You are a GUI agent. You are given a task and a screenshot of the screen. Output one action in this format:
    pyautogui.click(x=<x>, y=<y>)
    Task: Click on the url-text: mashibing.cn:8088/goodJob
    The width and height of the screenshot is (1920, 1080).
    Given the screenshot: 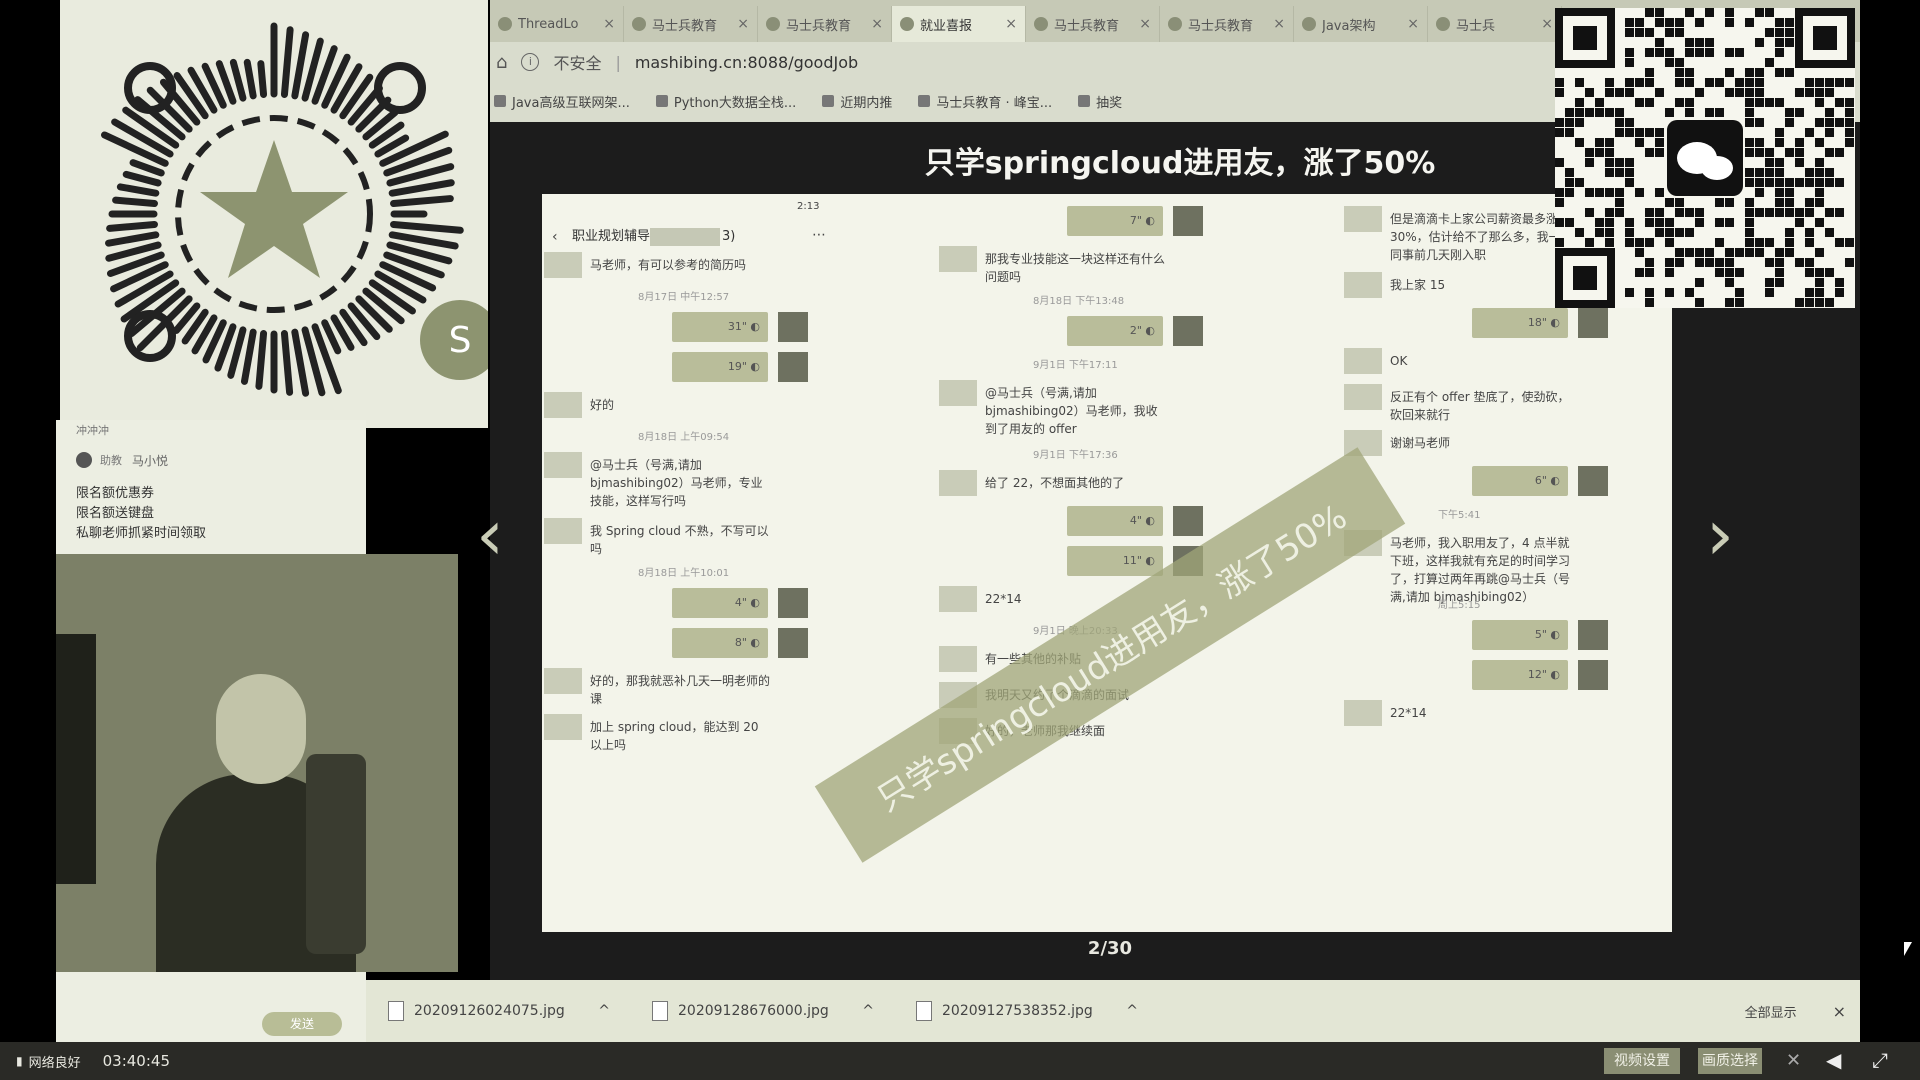 What is the action you would take?
    pyautogui.click(x=746, y=62)
    